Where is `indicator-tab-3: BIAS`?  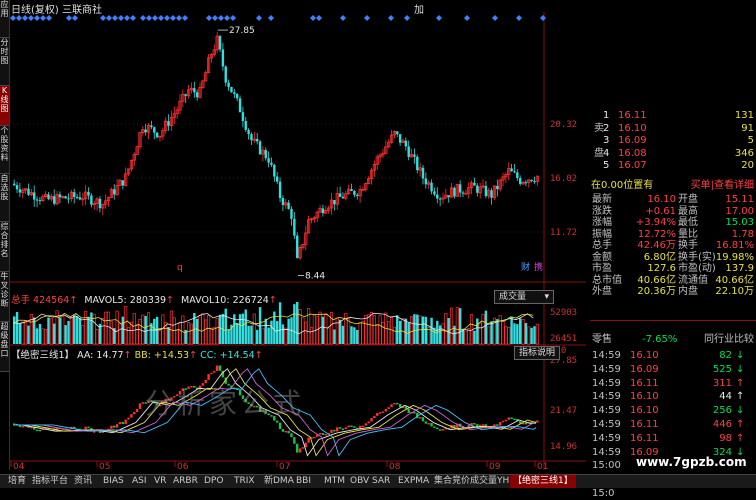
indicator-tab-3: BIAS is located at coordinates (113, 481).